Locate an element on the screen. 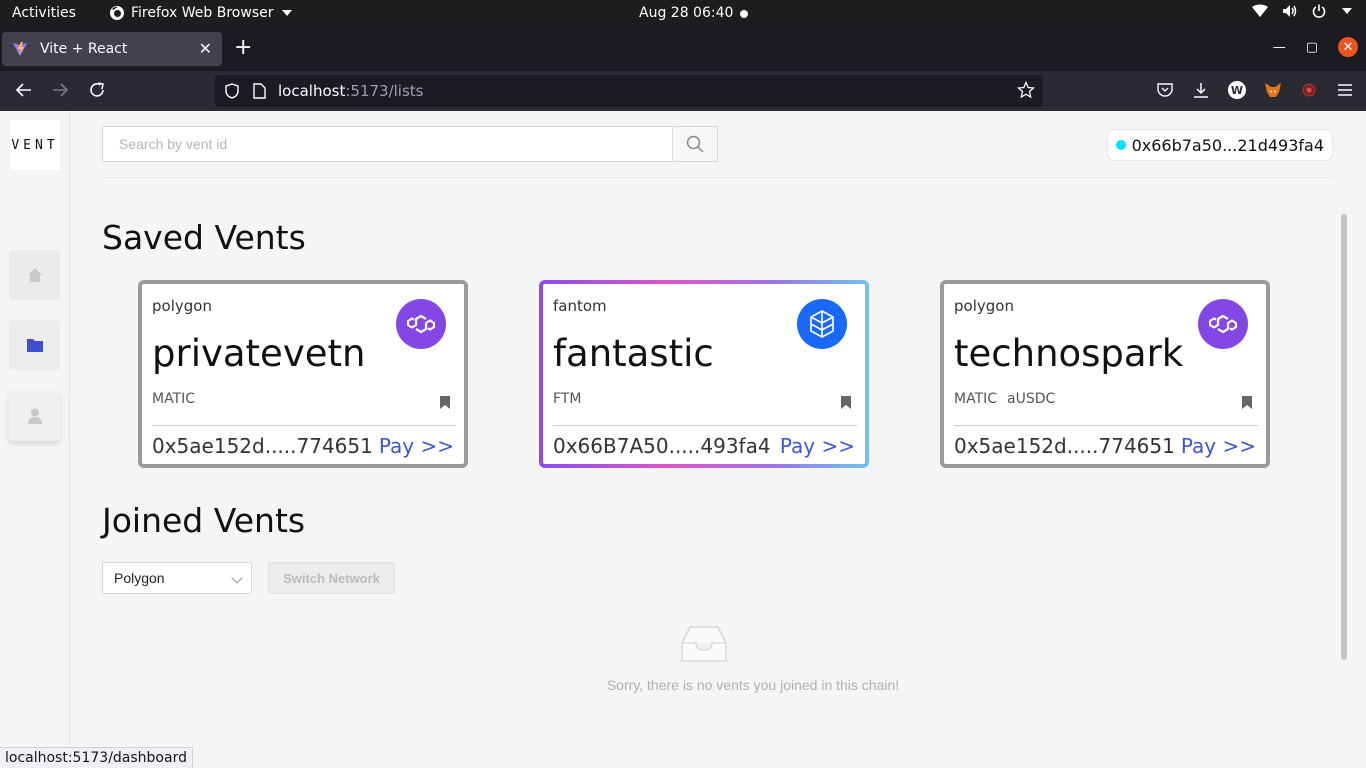  download-icon is located at coordinates (1201, 90).